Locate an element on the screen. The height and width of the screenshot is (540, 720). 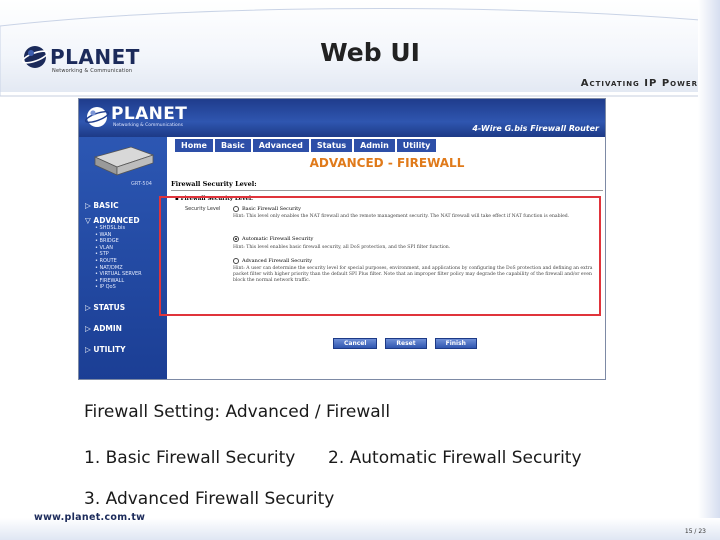
cancel-button: Cancel is located at coordinates (355, 343).